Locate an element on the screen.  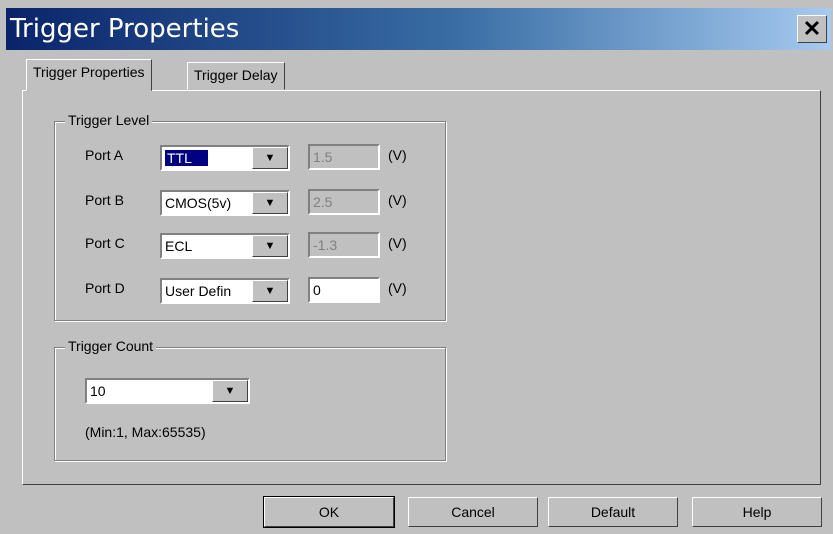
port-d-select-value: User Defin is located at coordinates (198, 291).